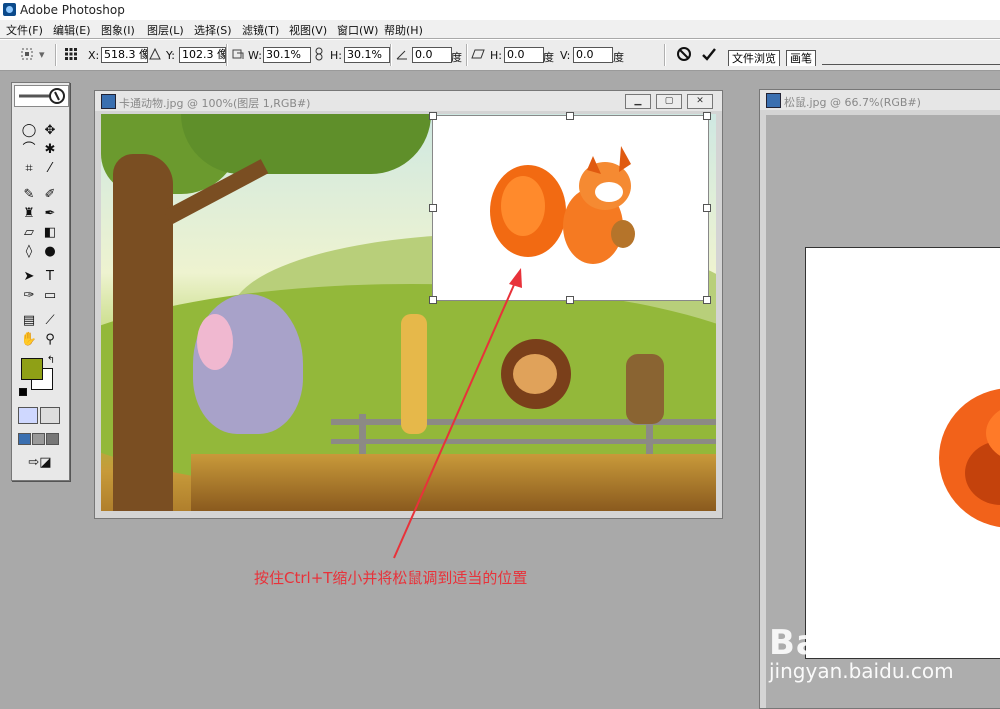 The width and height of the screenshot is (1000, 709). I want to click on baidu-jingyan-watermark: Baidu经验, so click(861, 643).